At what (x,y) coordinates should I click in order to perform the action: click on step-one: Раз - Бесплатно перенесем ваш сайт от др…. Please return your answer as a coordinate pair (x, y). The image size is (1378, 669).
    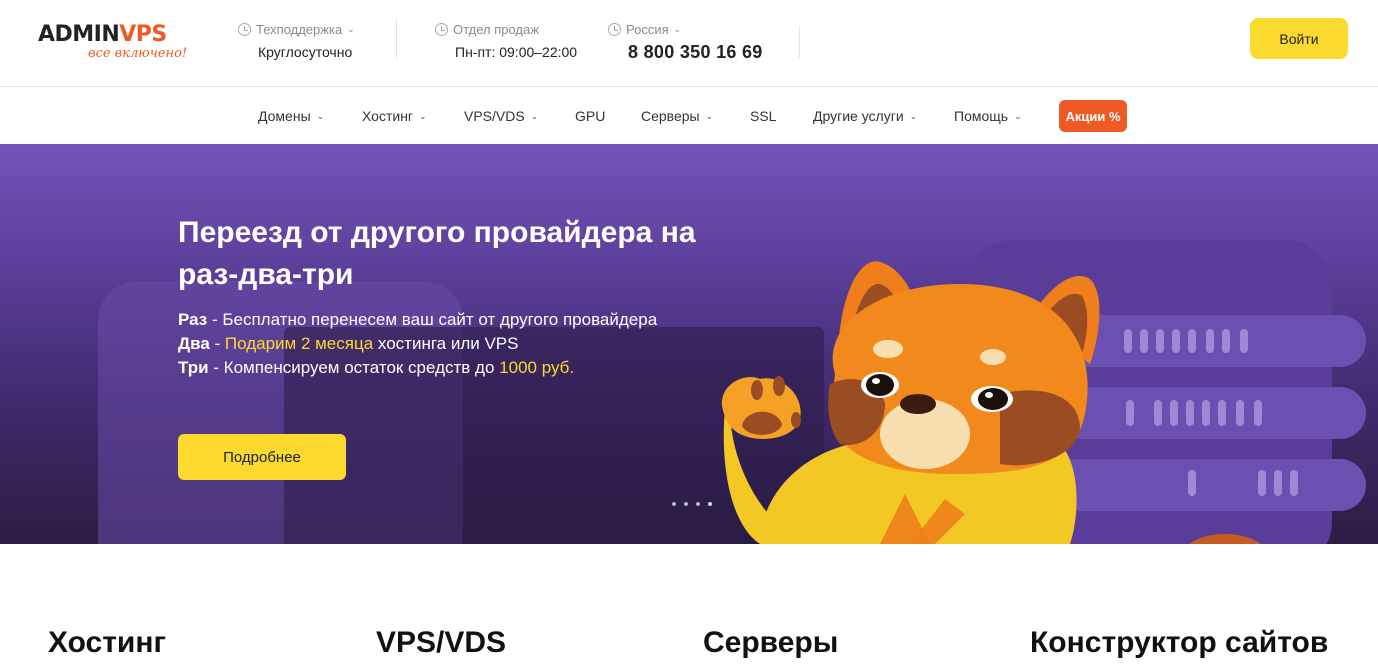
    Looking at the image, I should click on (418, 319).